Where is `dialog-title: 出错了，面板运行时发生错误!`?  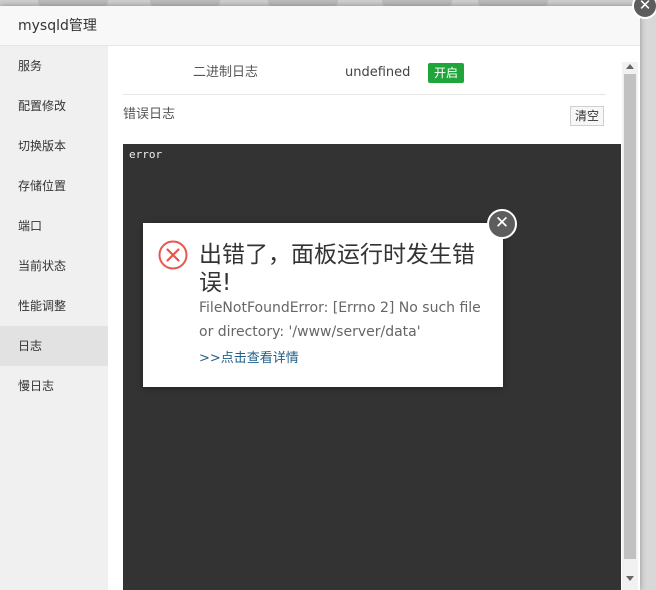 dialog-title: 出错了，面板运行时发生错误! is located at coordinates (337, 269).